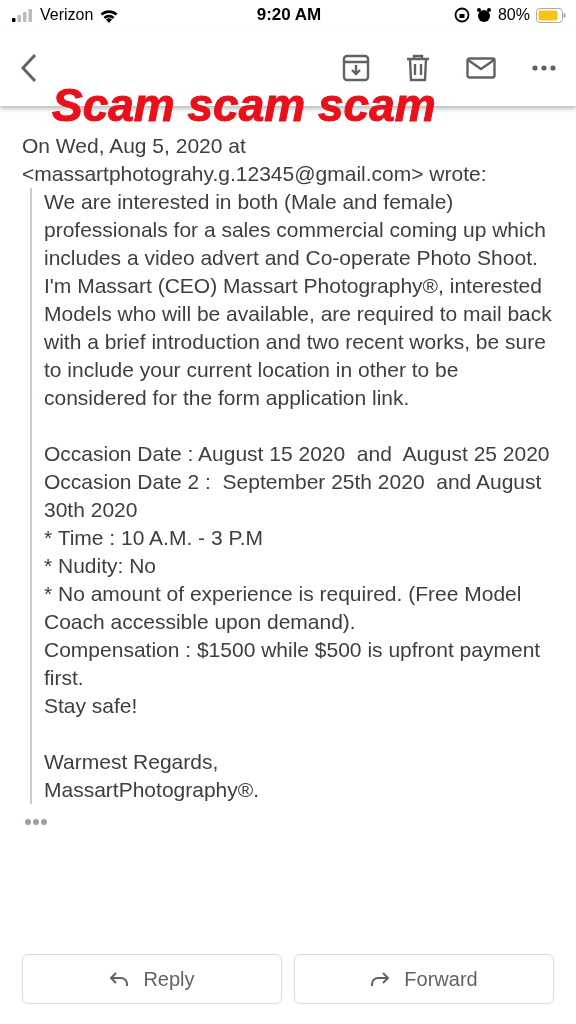 The width and height of the screenshot is (576, 1024). I want to click on message-text: MassartPhotography®., so click(152, 790).